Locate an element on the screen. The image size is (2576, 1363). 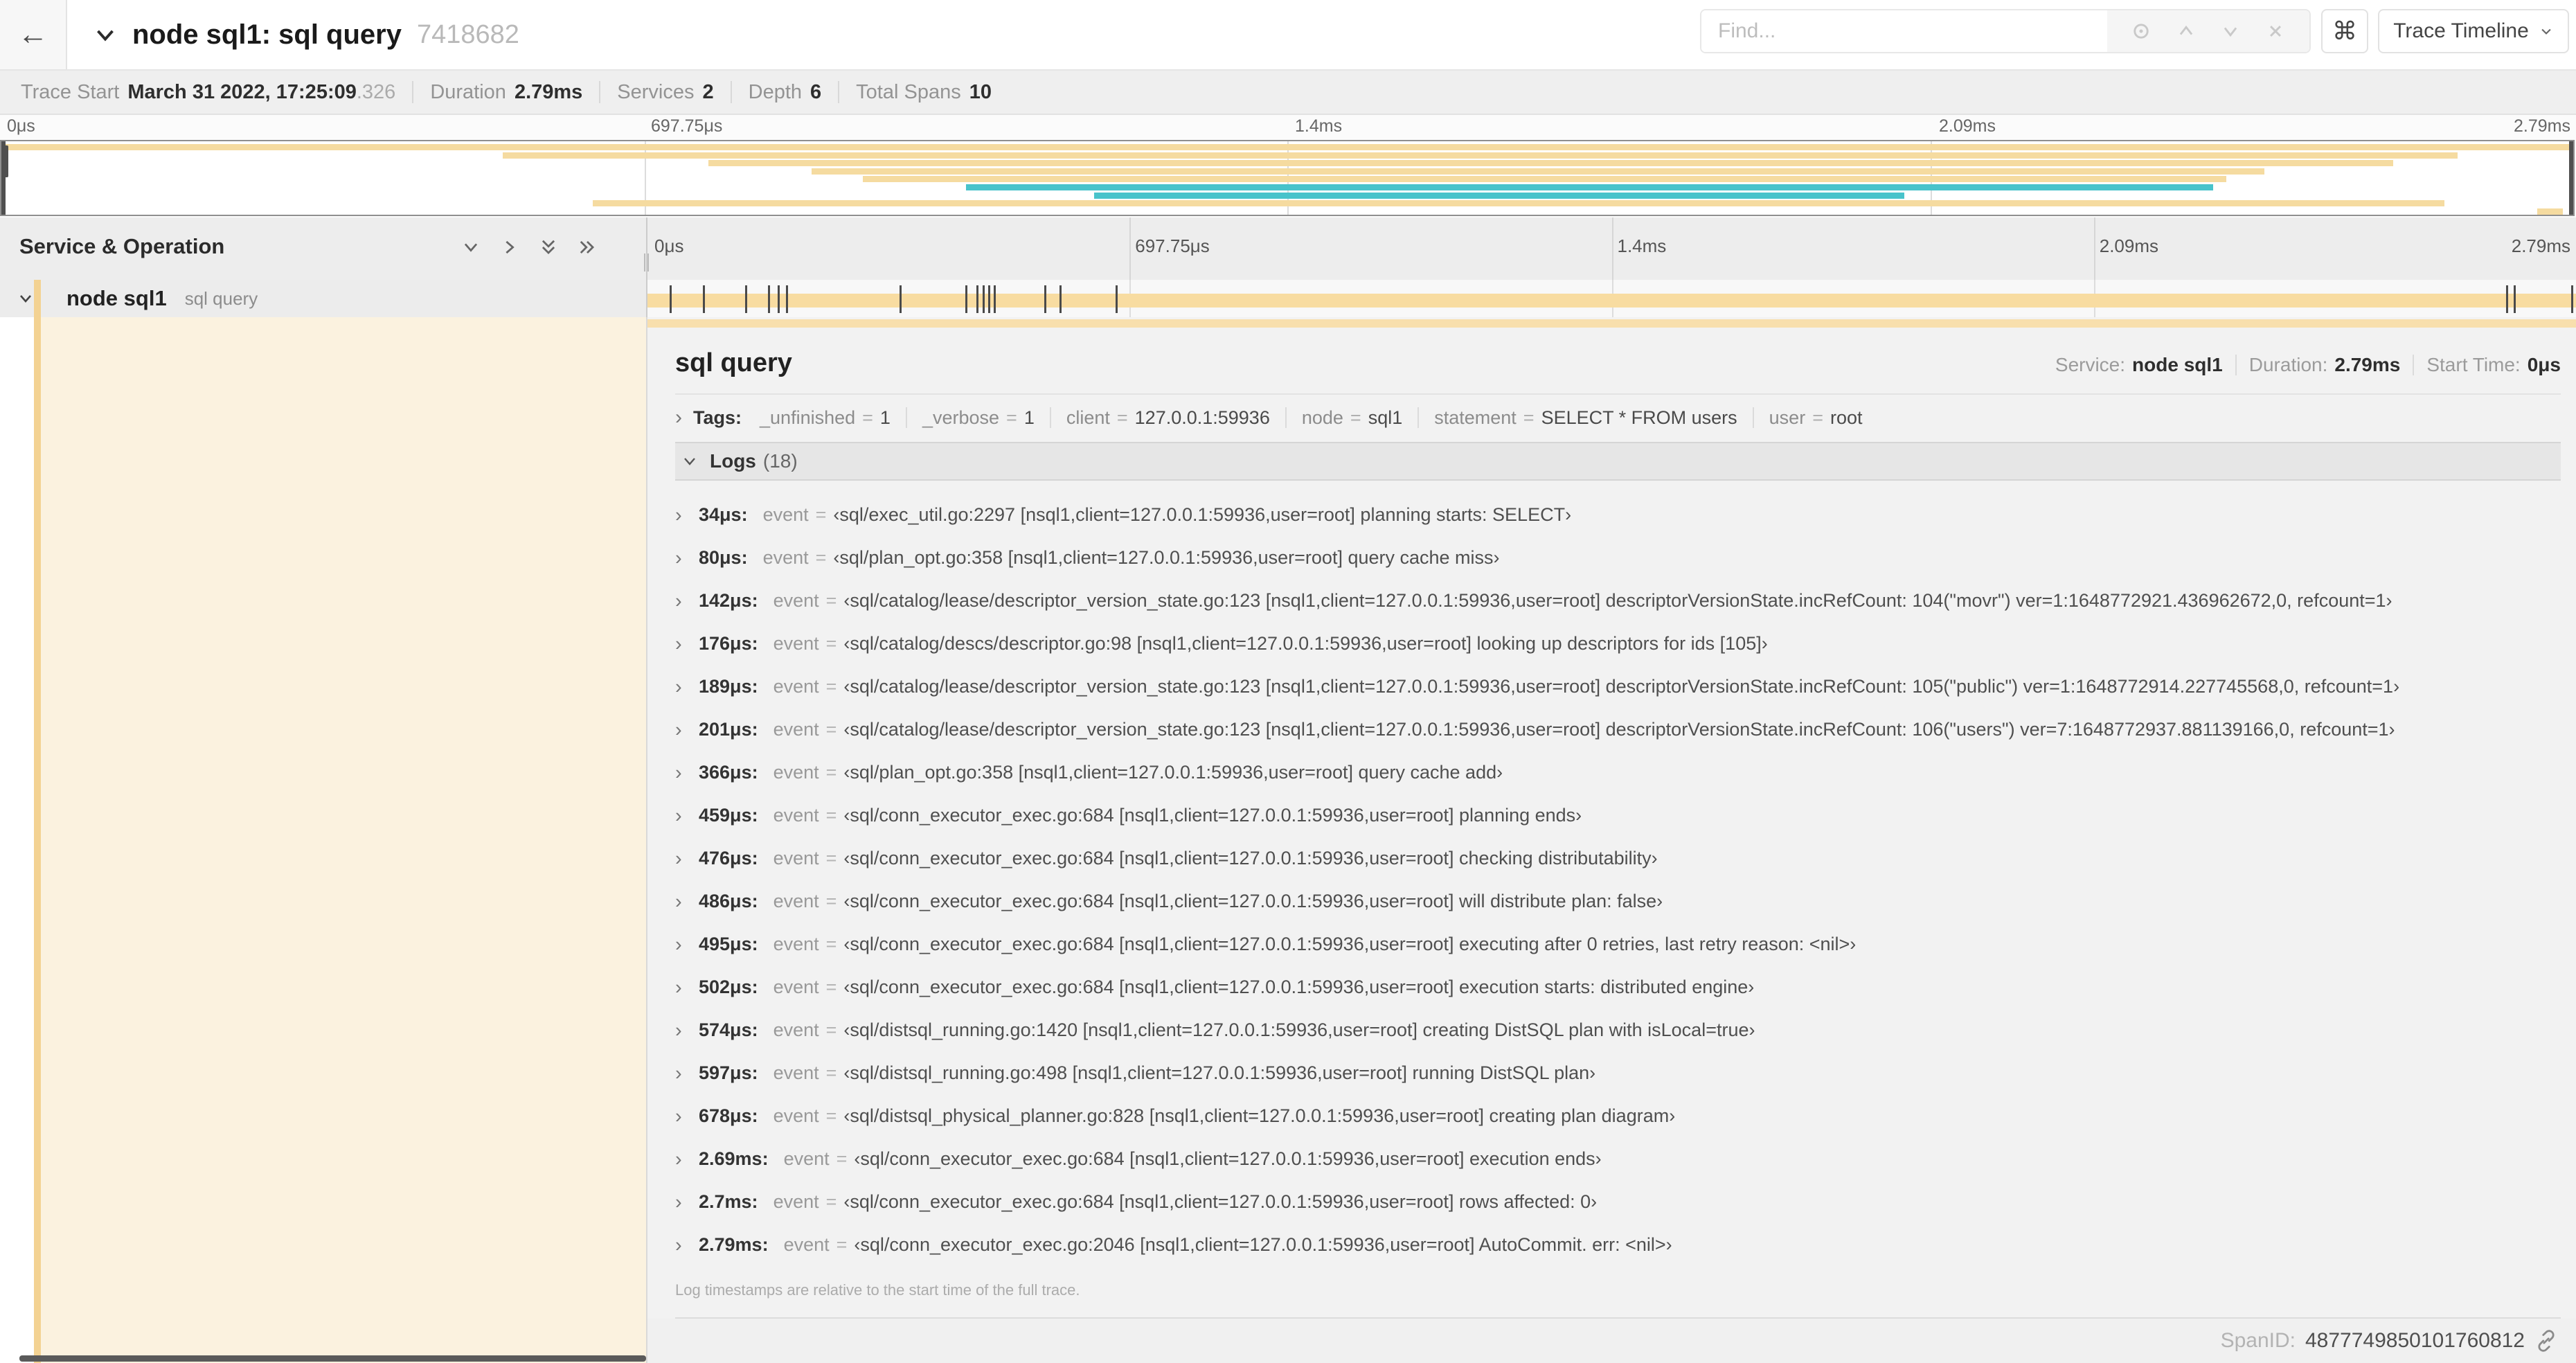
span-duration-bar is located at coordinates (1612, 299).